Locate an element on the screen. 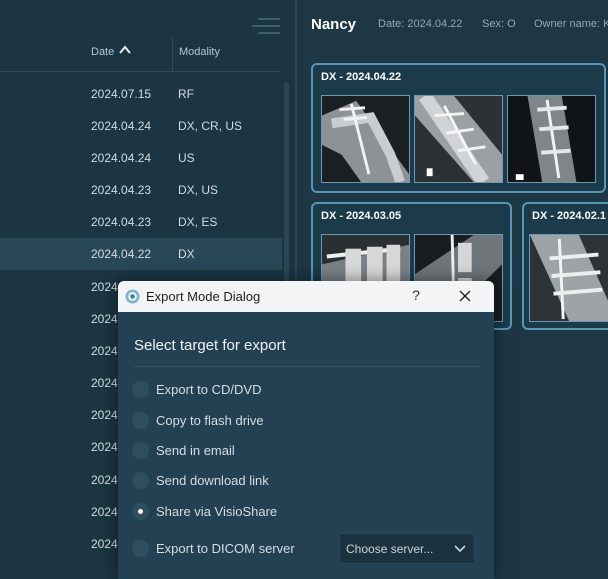  column-header-modality-label: Modality is located at coordinates (199, 52).